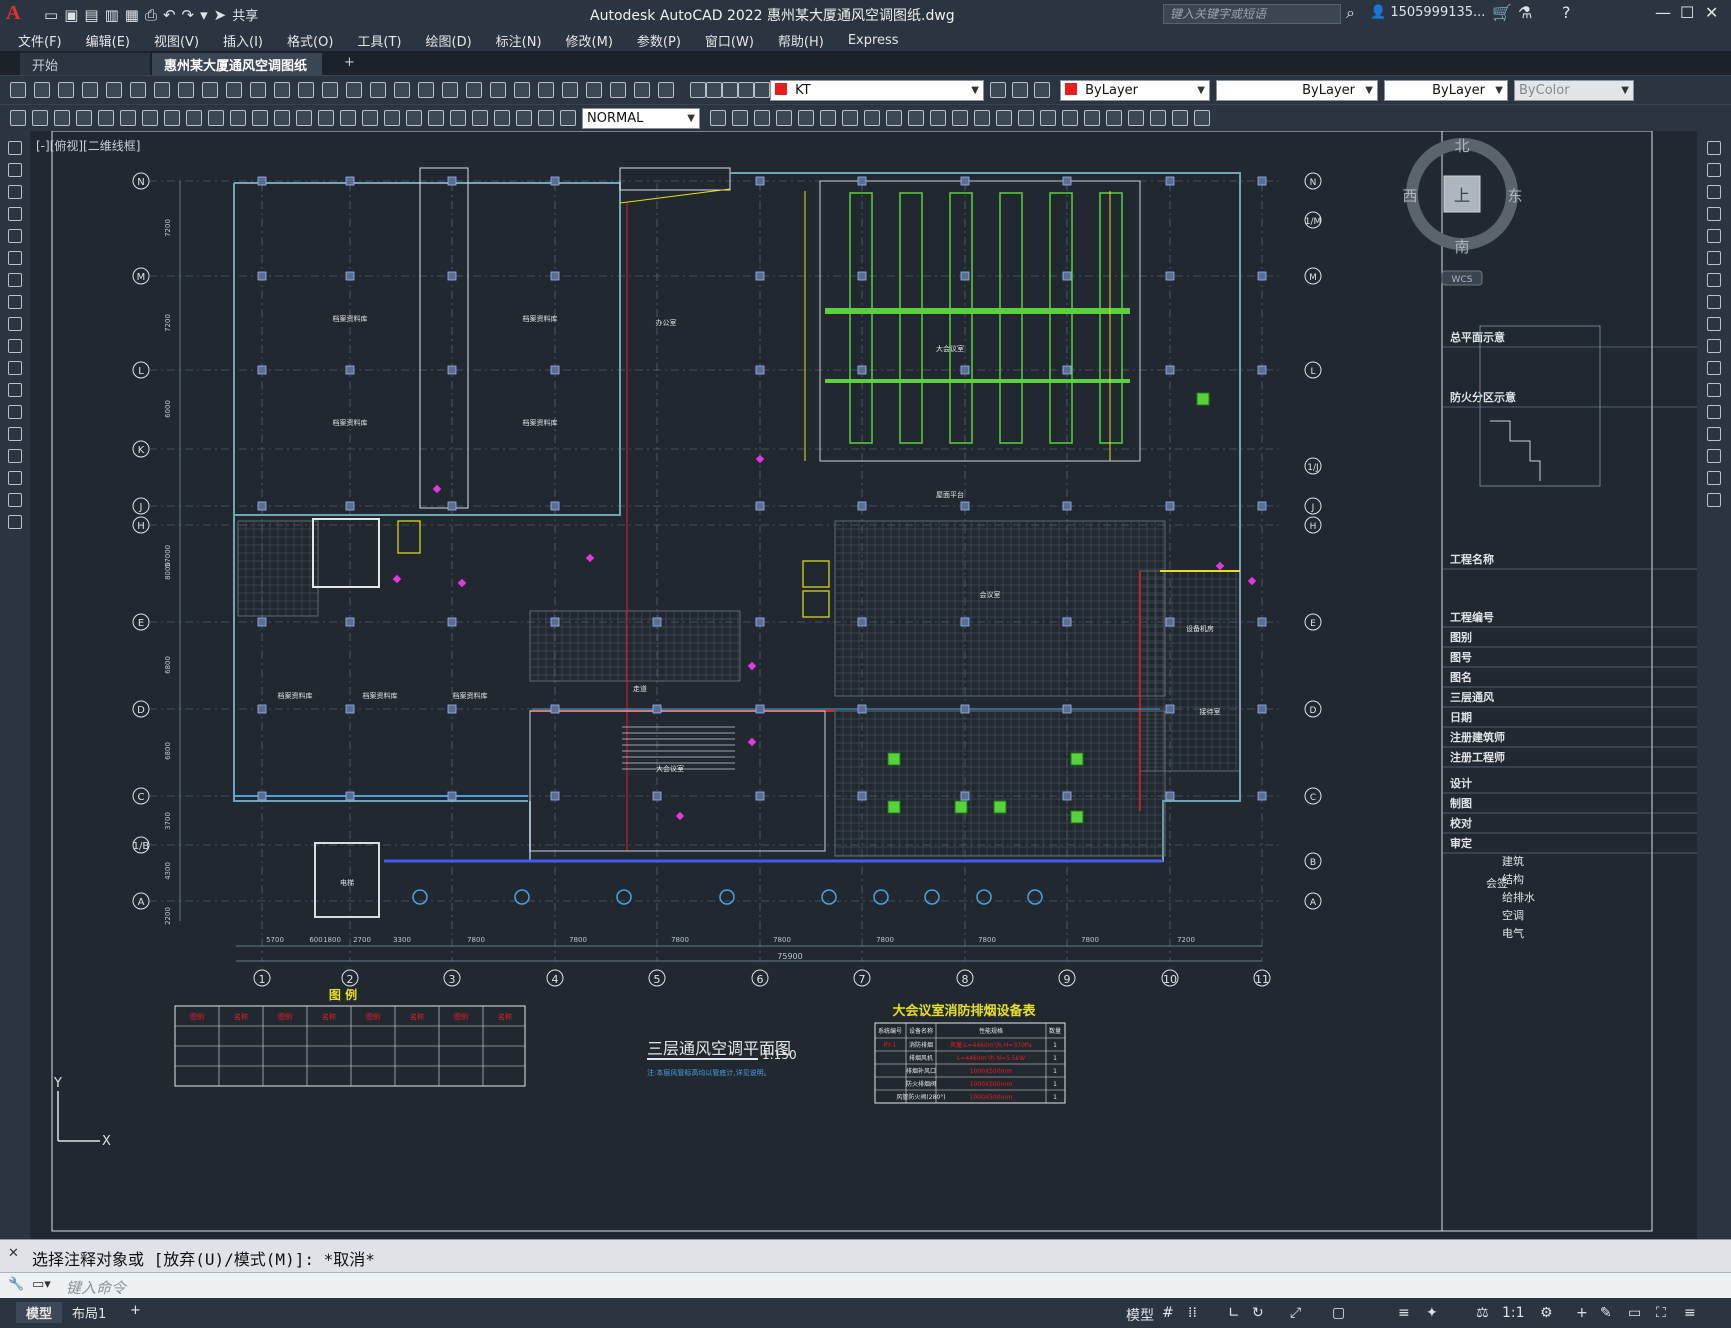  What do you see at coordinates (16, 1284) in the screenshot?
I see `wrench-icon: 🔧` at bounding box center [16, 1284].